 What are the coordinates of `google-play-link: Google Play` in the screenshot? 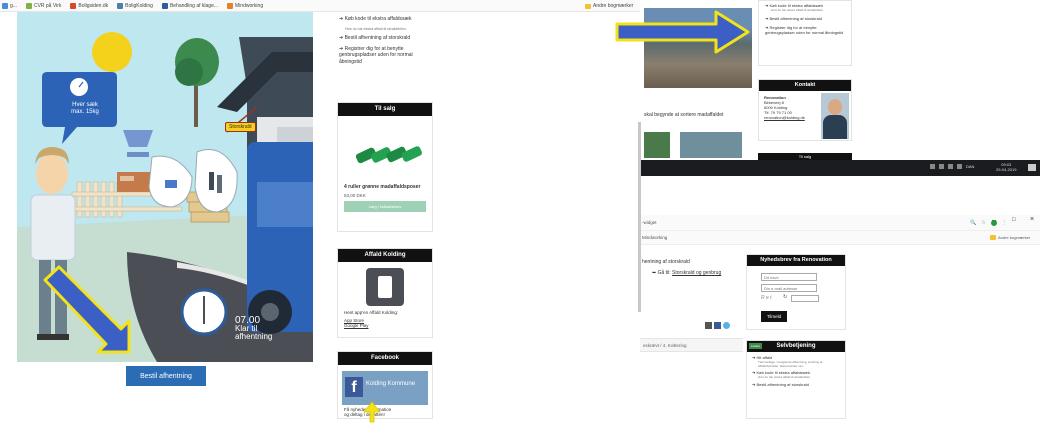 It's located at (385, 326).